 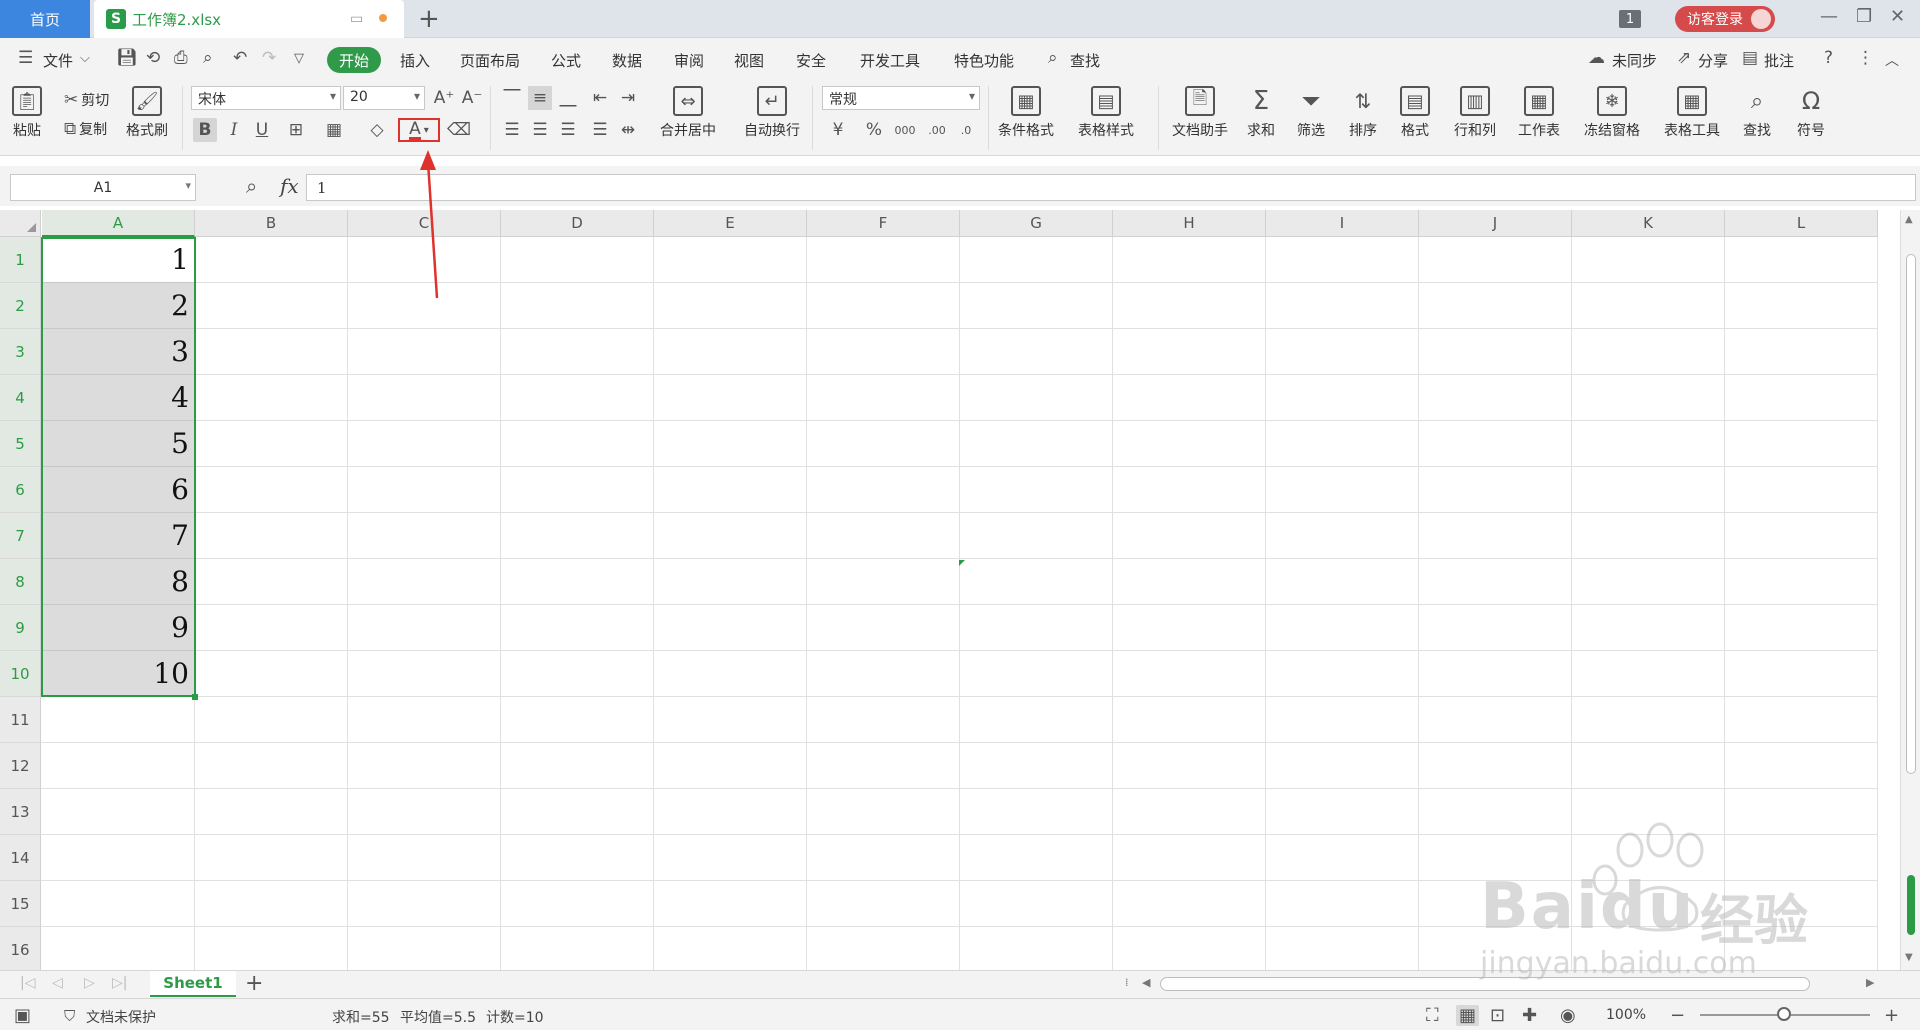 I want to click on decrease-indent-icon: ⇤, so click(x=600, y=98).